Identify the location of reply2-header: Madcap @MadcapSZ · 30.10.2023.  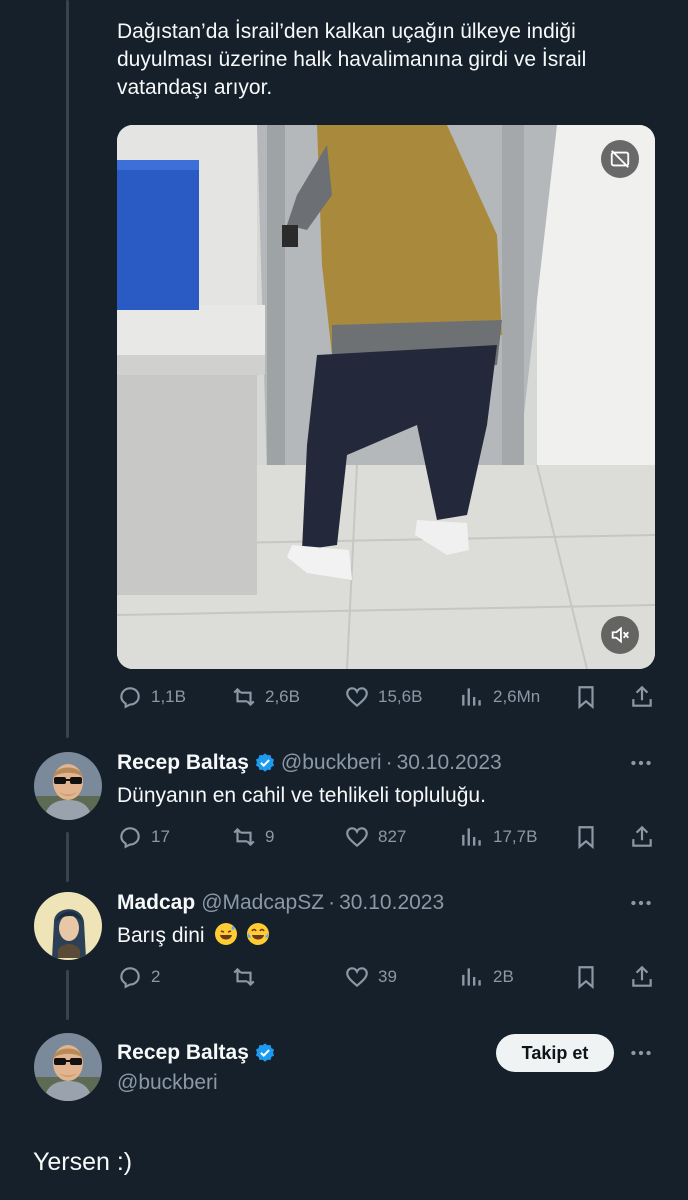
(280, 903).